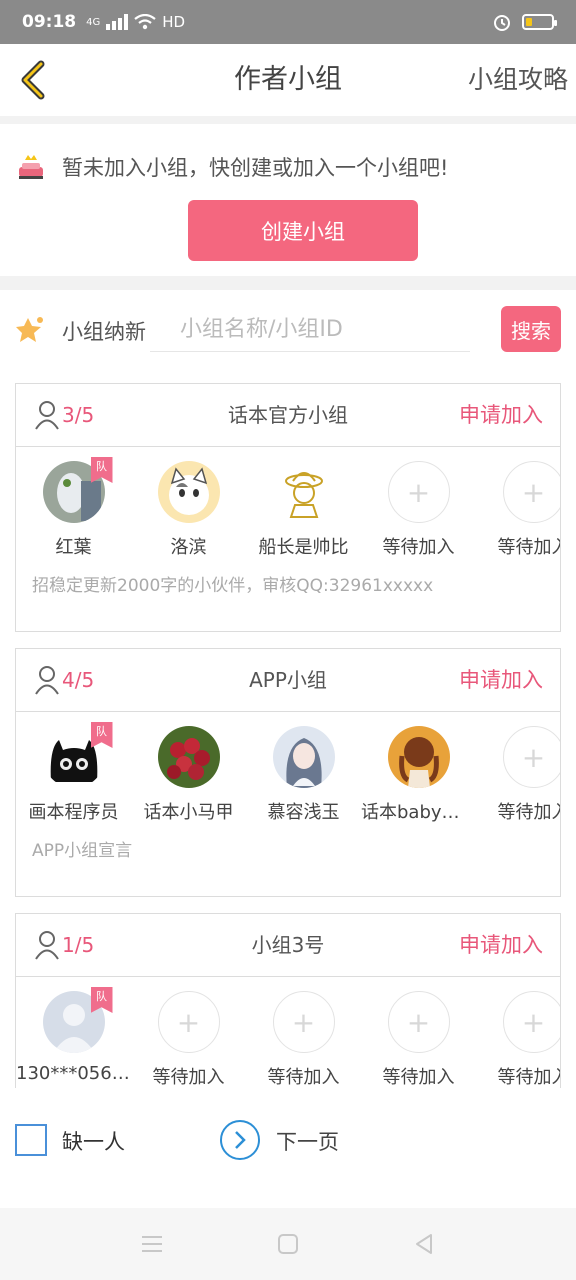 The image size is (576, 1280). I want to click on wifi-icon, so click(145, 22).